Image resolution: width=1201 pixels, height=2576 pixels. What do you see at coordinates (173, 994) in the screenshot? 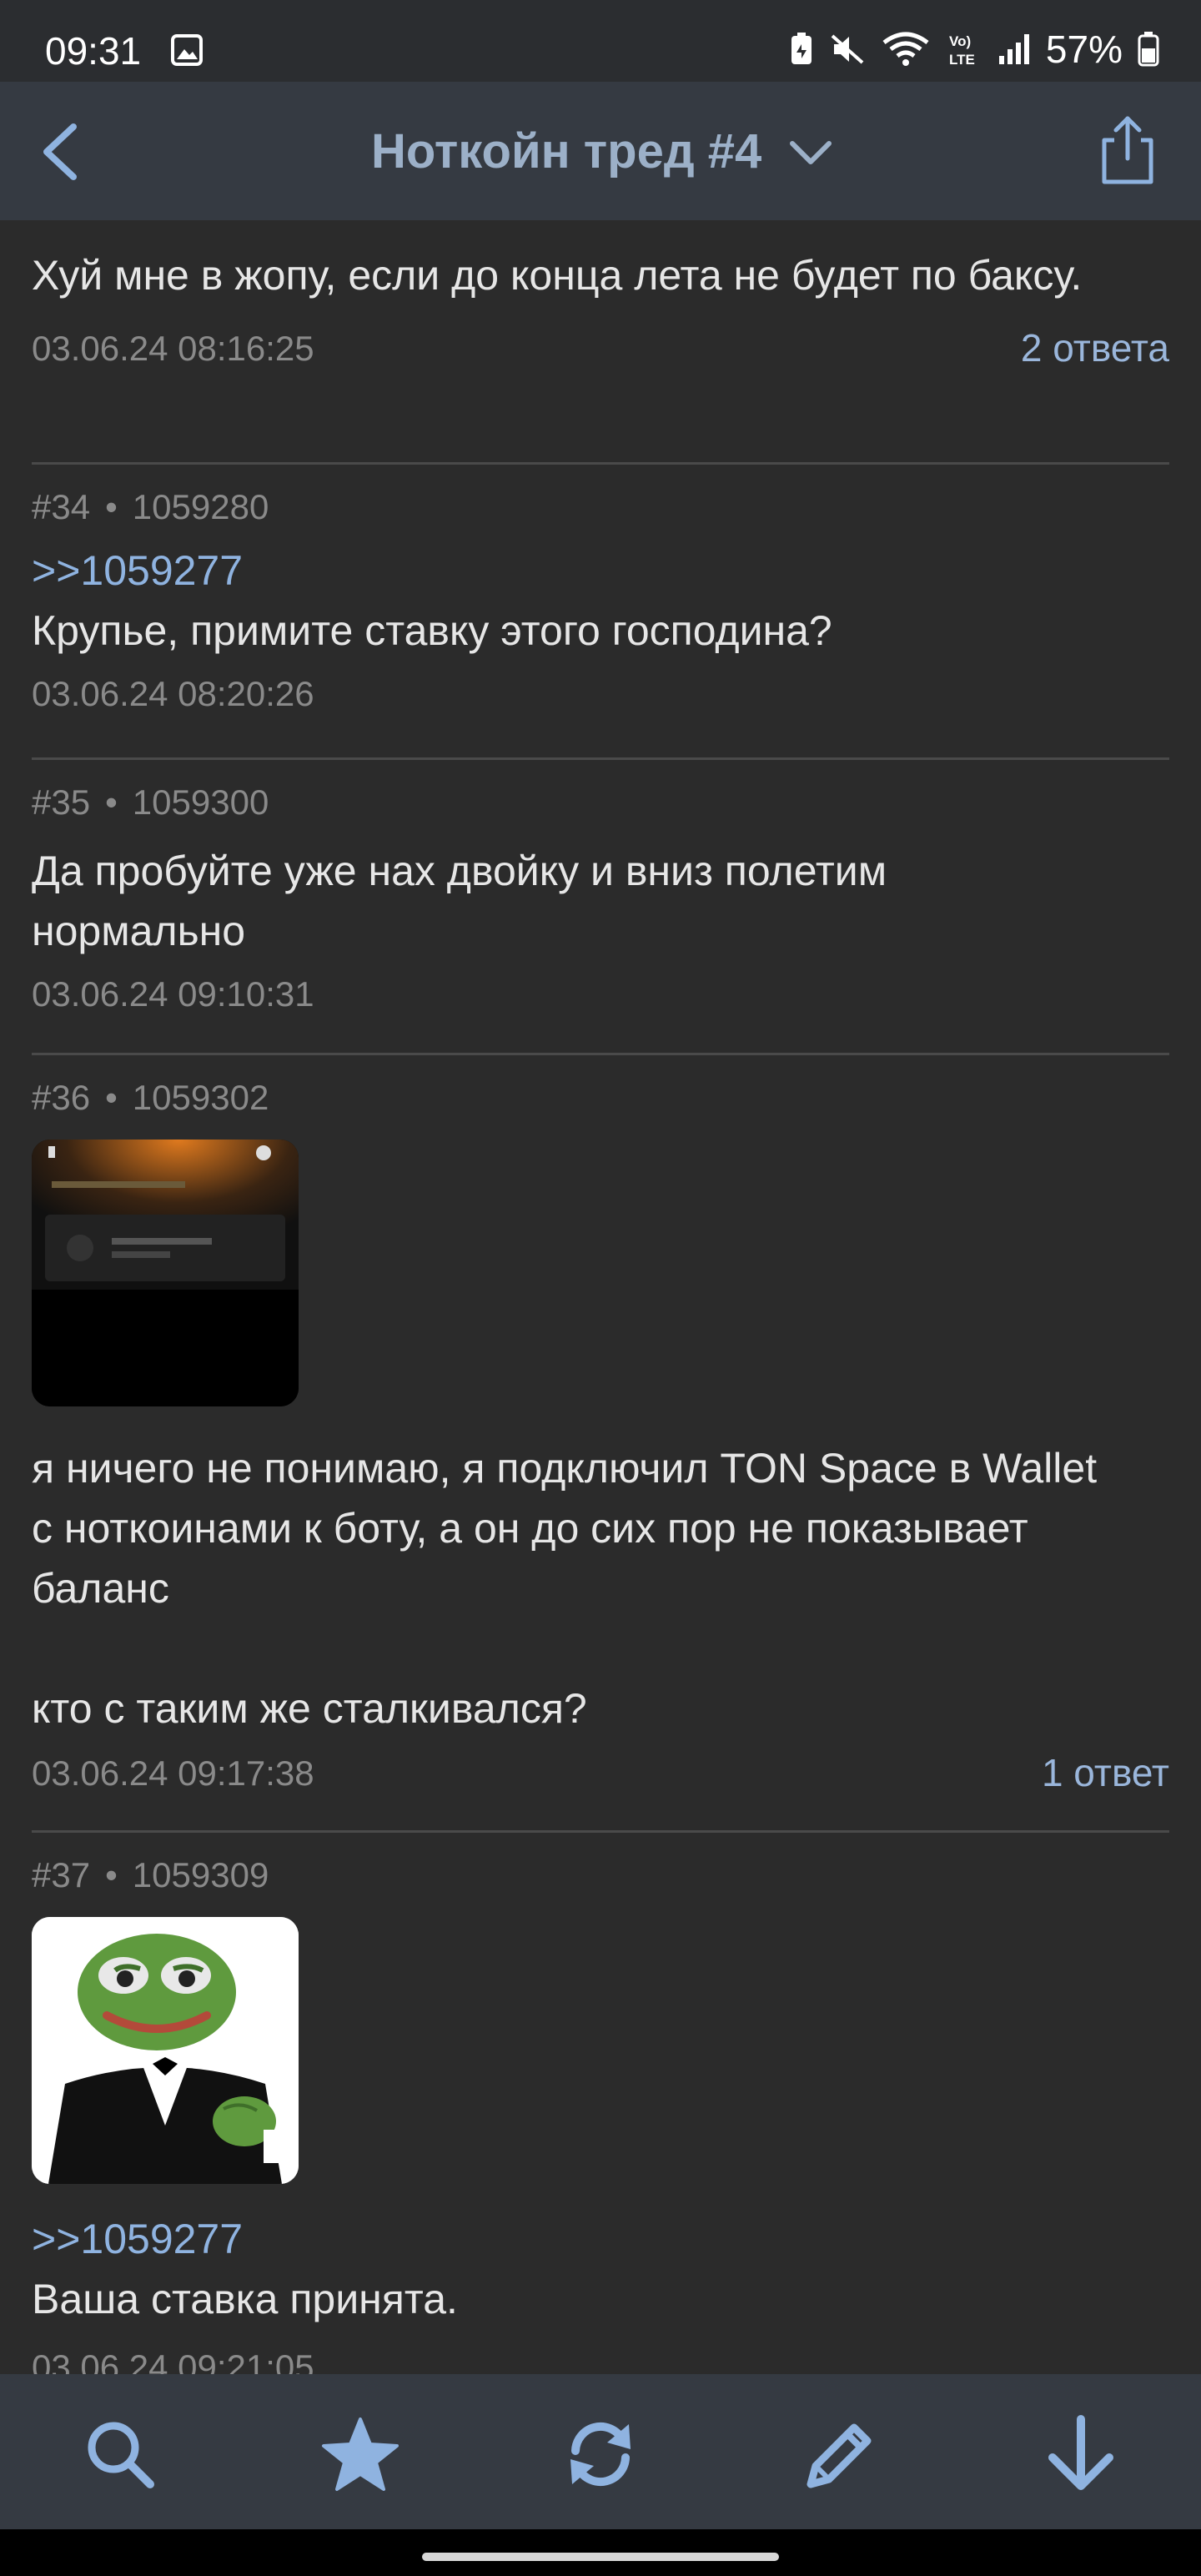
I see `post-date: 03.06.24 09:10:31` at bounding box center [173, 994].